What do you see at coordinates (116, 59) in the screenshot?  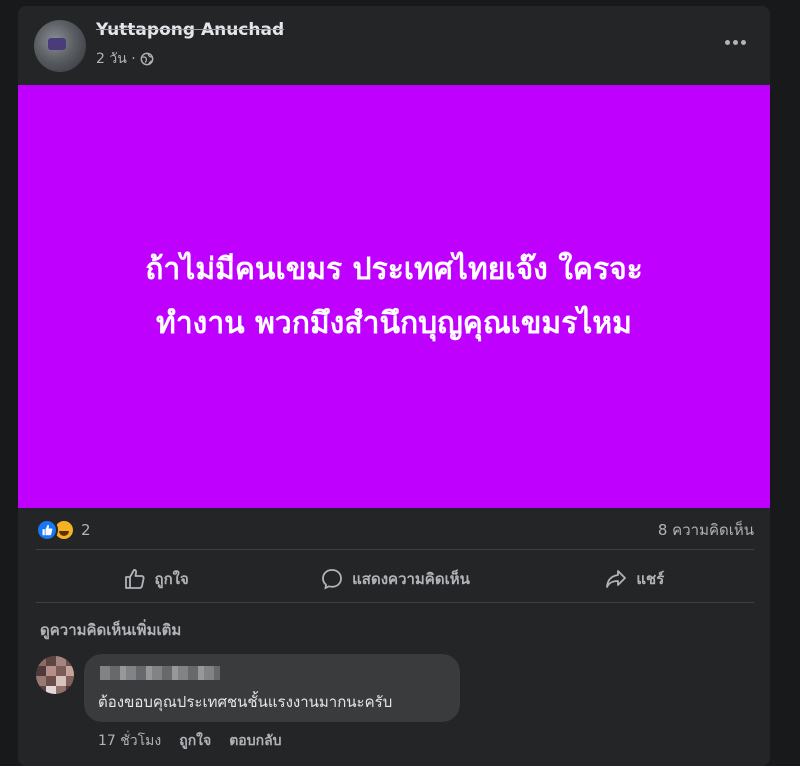 I see `post-time: 2 วัน ·` at bounding box center [116, 59].